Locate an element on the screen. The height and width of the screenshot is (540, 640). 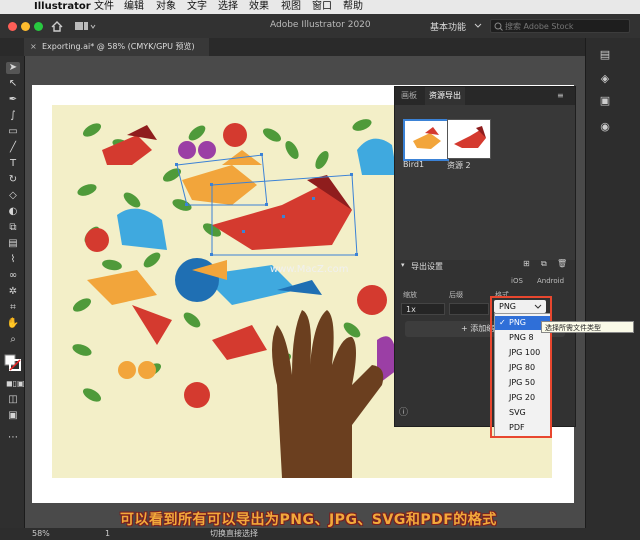
minimize-window-button is located at coordinates (25, 26).